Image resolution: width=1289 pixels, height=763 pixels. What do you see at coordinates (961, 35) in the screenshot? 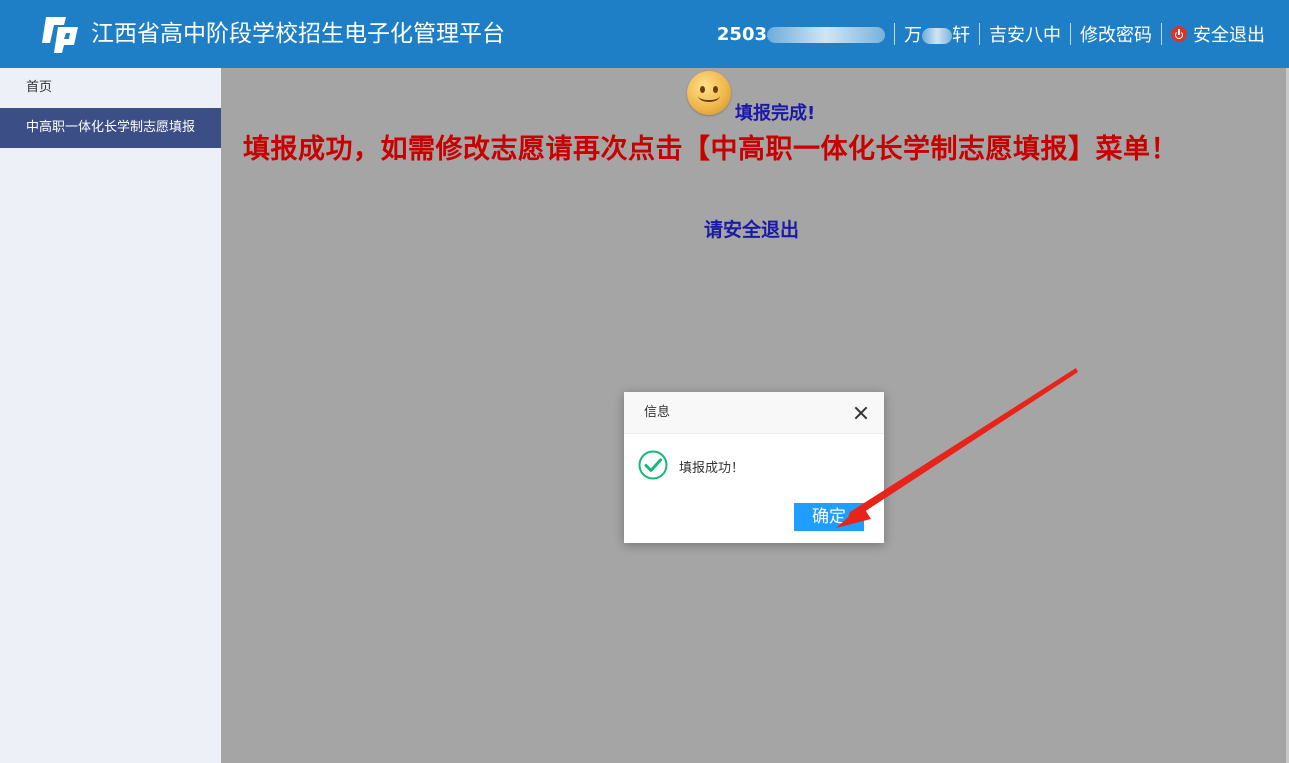
I see `user-name-suffix: 轩` at bounding box center [961, 35].